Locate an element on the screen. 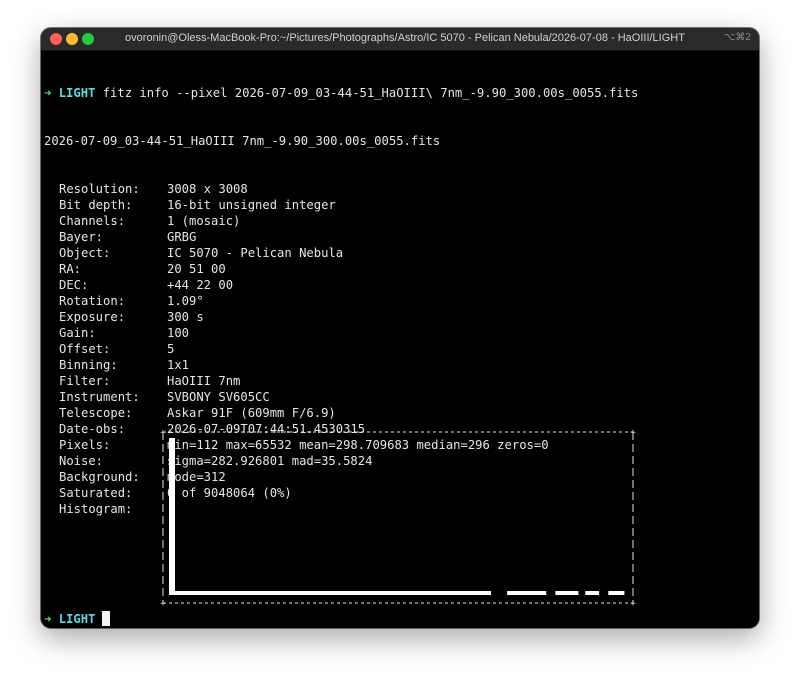  info-value: GRBG is located at coordinates (182, 237).